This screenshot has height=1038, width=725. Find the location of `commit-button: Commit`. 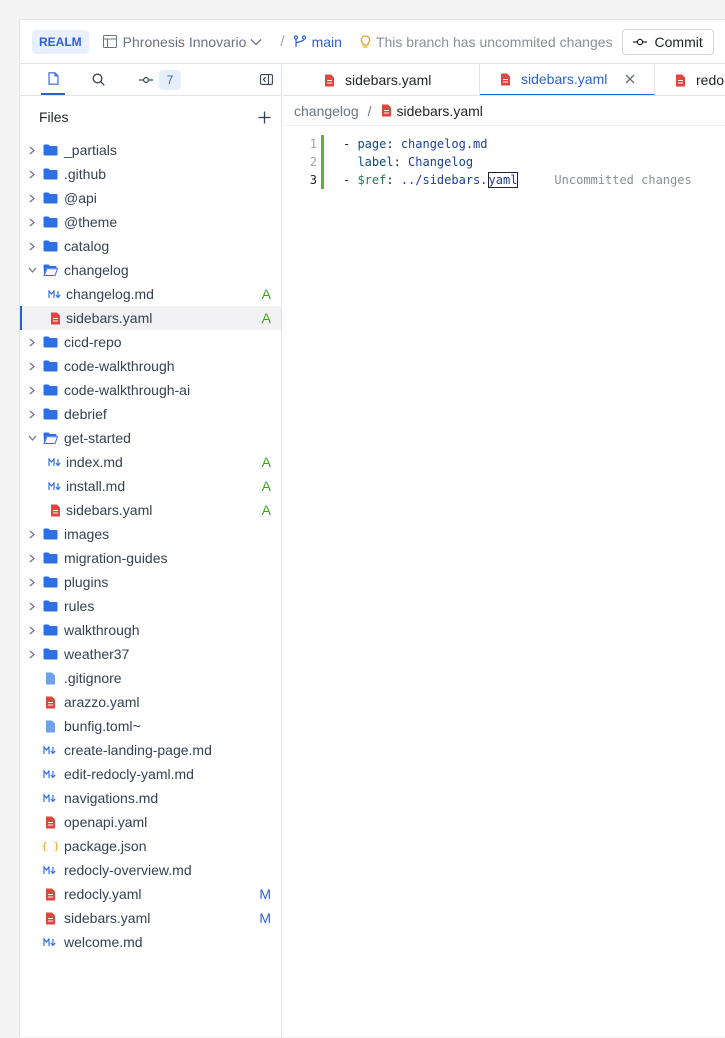

commit-button: Commit is located at coordinates (667, 41).